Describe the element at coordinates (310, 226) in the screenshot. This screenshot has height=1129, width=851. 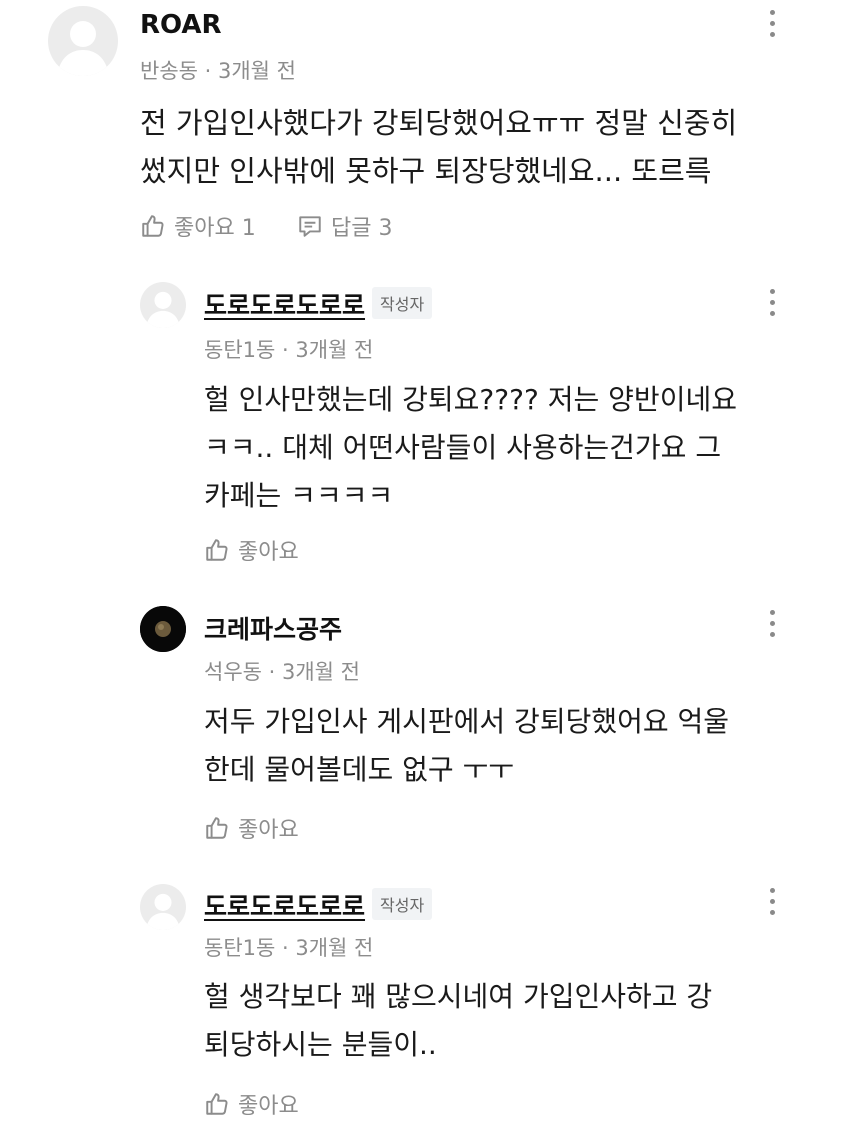
I see `reply-icon` at that location.